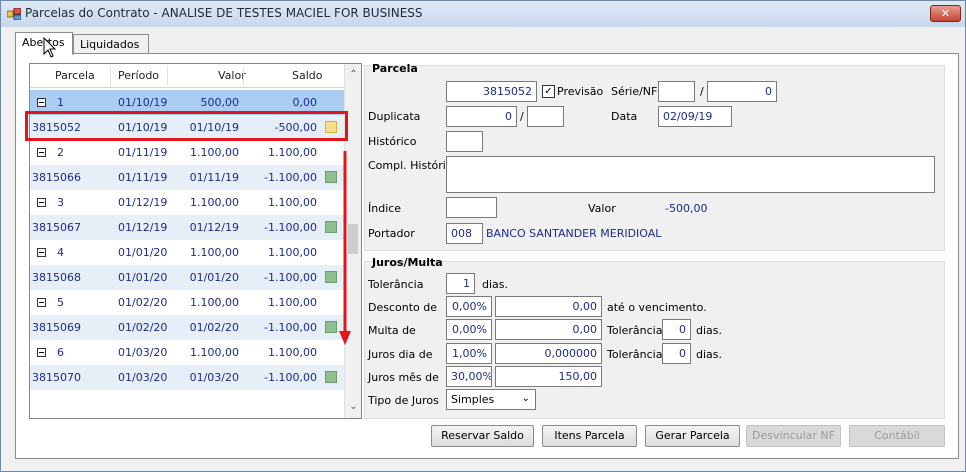 The height and width of the screenshot is (472, 966). What do you see at coordinates (385, 208) in the screenshot?
I see `indice-label: Índice` at bounding box center [385, 208].